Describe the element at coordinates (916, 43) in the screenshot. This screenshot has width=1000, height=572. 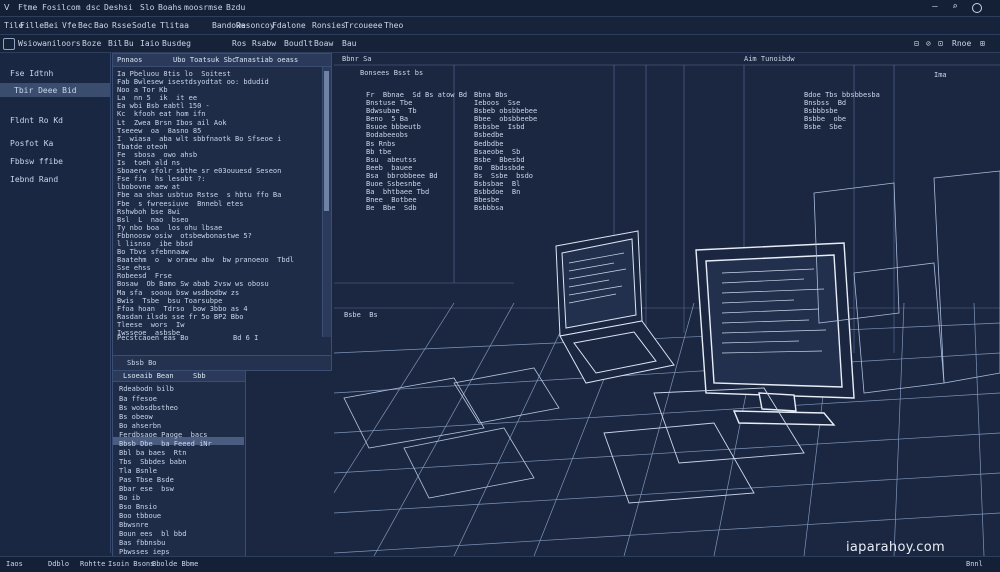
I see `layout-icon: ⊟` at that location.